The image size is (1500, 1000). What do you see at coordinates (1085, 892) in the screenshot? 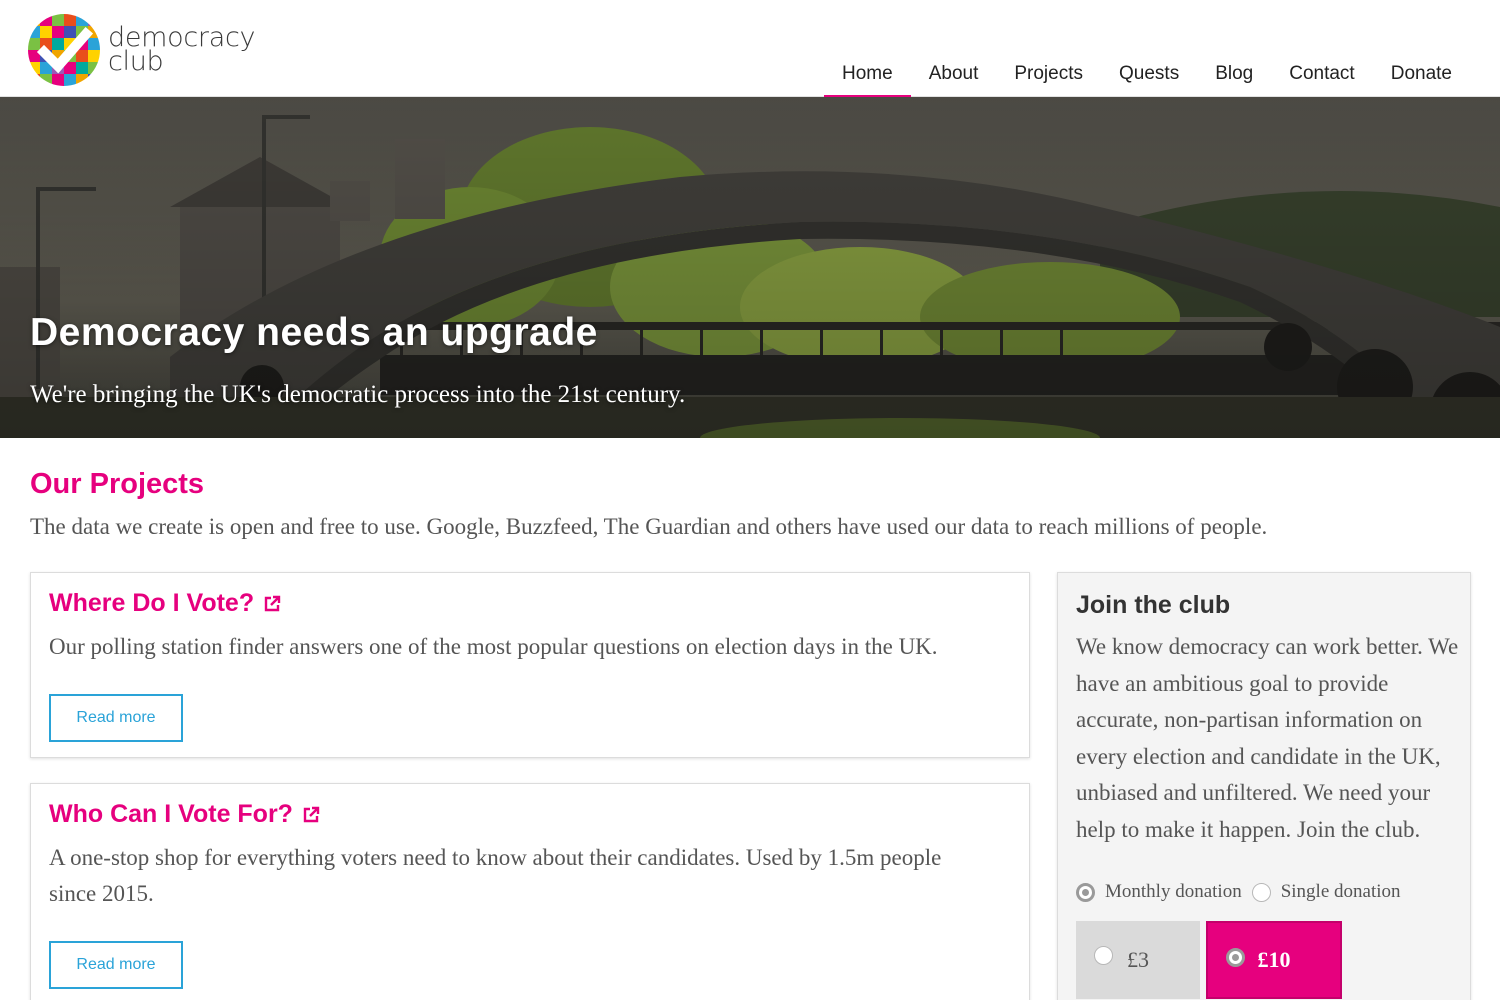
I see `monthly-donation-radio` at bounding box center [1085, 892].